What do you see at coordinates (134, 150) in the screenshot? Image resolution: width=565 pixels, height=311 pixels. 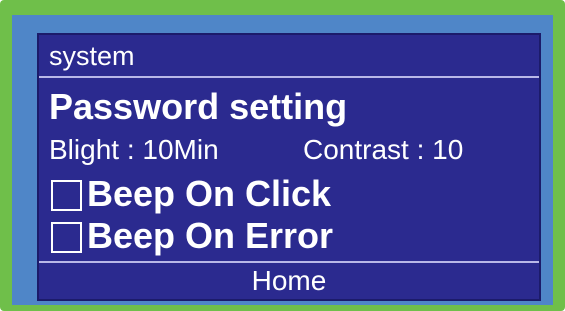 I see `blight-setting: Blight : 10Min` at bounding box center [134, 150].